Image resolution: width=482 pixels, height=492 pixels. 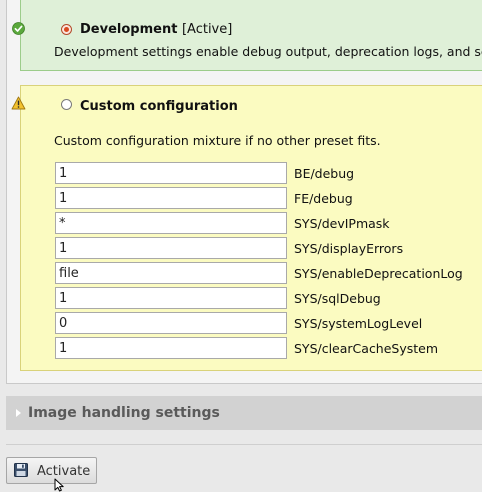 I want to click on field-label: SYS/enableDeprecationLog, so click(x=378, y=273).